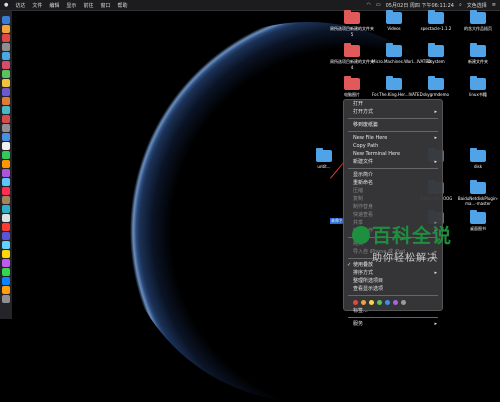  Describe the element at coordinates (477, 5) in the screenshot. I see `input-source-label: 文色选择` at that location.